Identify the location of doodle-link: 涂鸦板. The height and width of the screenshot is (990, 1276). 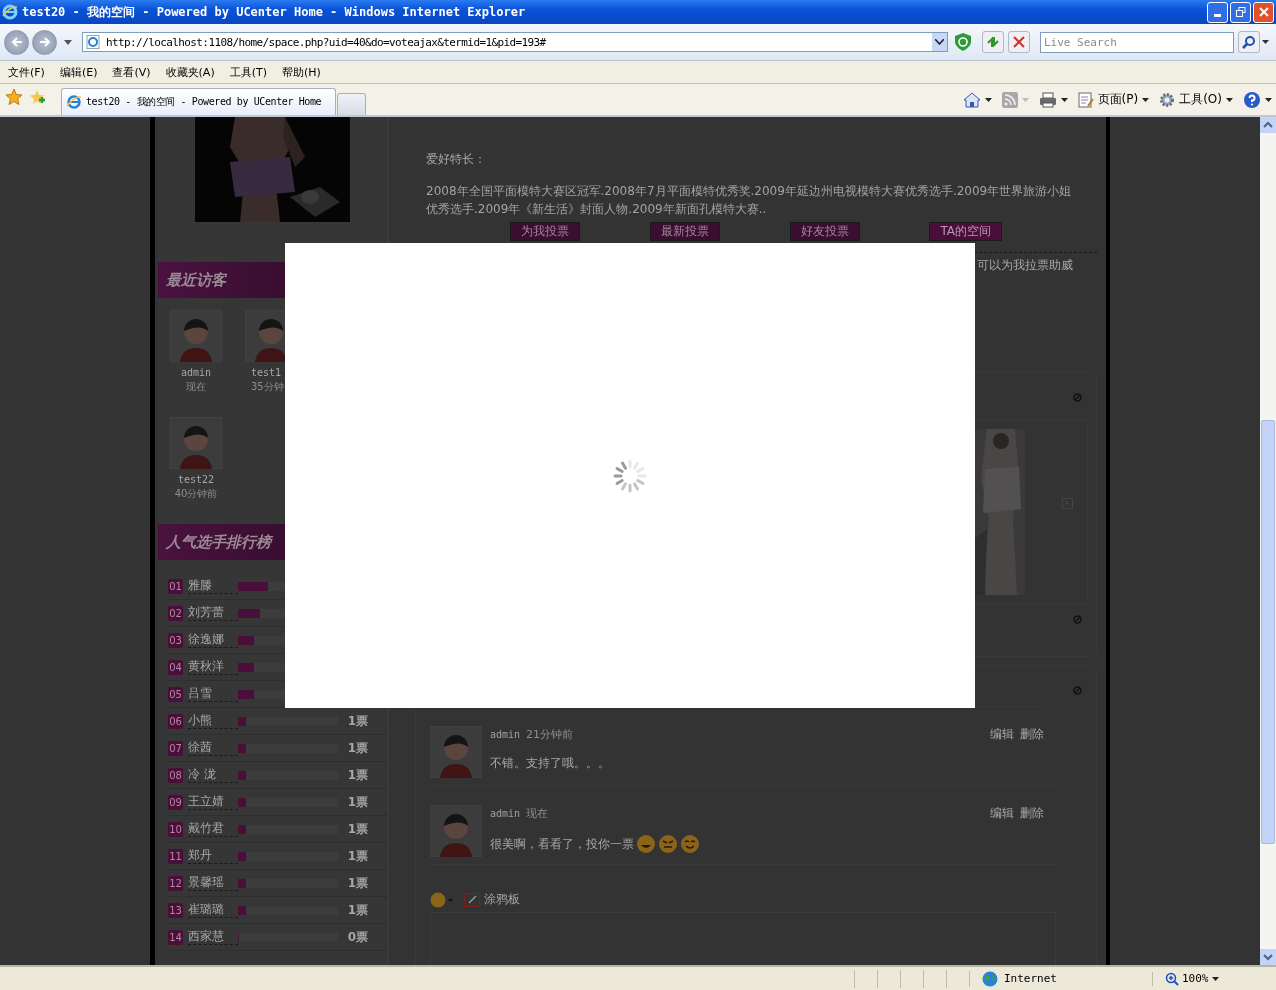
(492, 899).